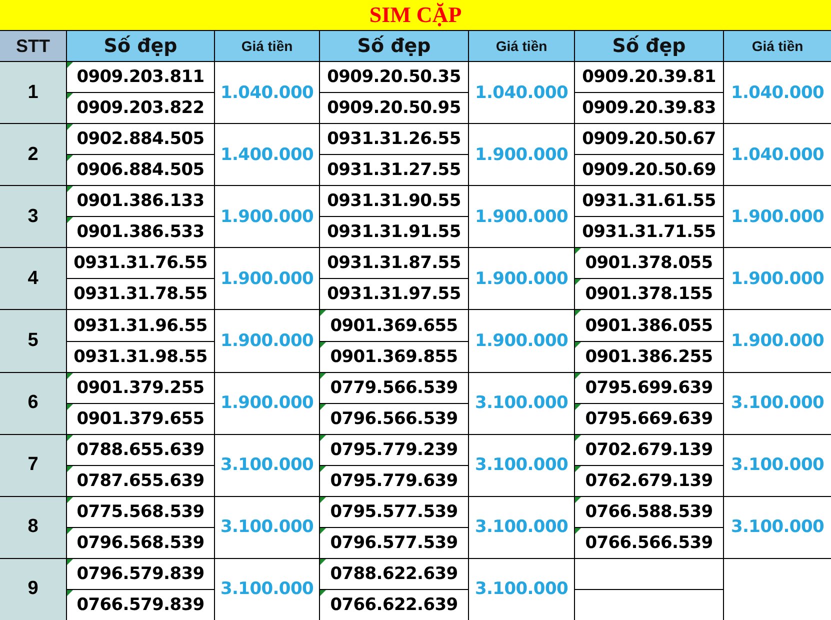  What do you see at coordinates (394, 108) in the screenshot?
I see `table-cell: 0909.20.50.95` at bounding box center [394, 108].